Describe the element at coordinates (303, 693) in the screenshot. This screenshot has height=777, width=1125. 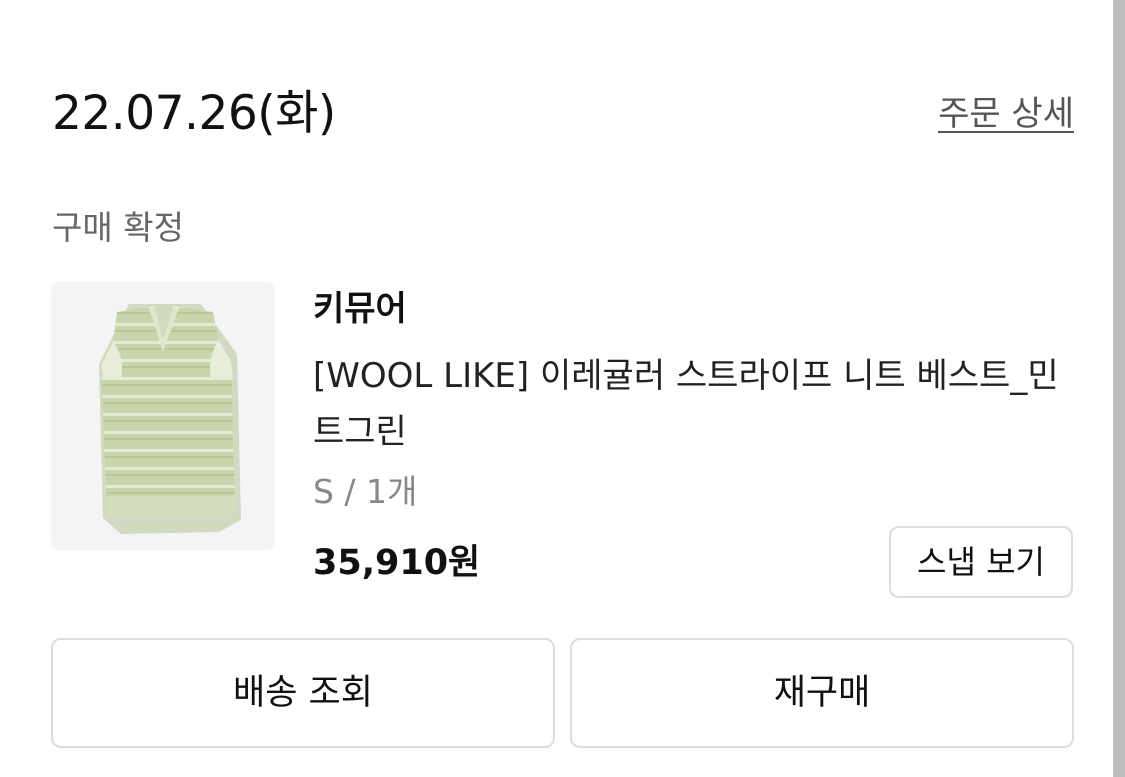
I see `delivery-tracking-button: 배송 조회` at that location.